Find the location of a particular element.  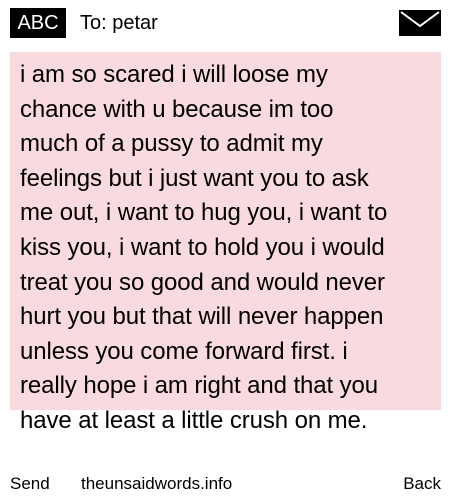

site-label: theunsaidwords.info is located at coordinates (157, 483).